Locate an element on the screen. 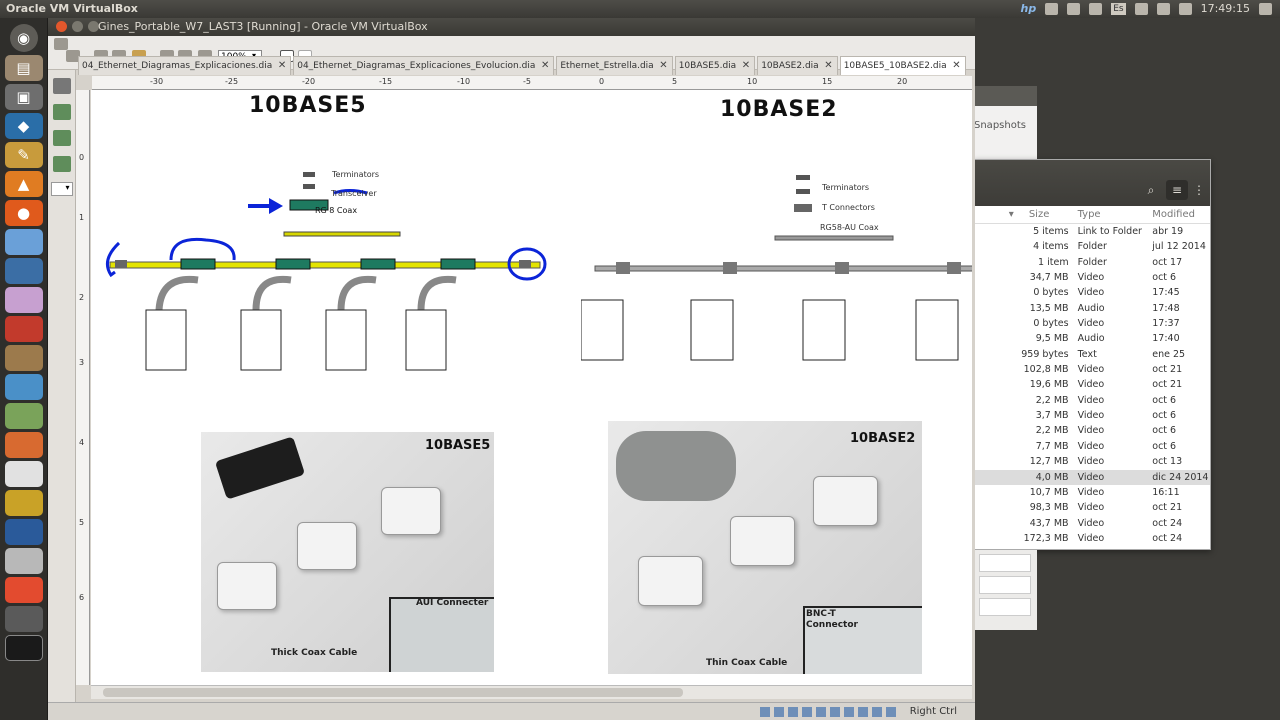 The width and height of the screenshot is (1280, 720). tab-6: 10BASE5_10BASE2.dia ✕ is located at coordinates (902, 65).